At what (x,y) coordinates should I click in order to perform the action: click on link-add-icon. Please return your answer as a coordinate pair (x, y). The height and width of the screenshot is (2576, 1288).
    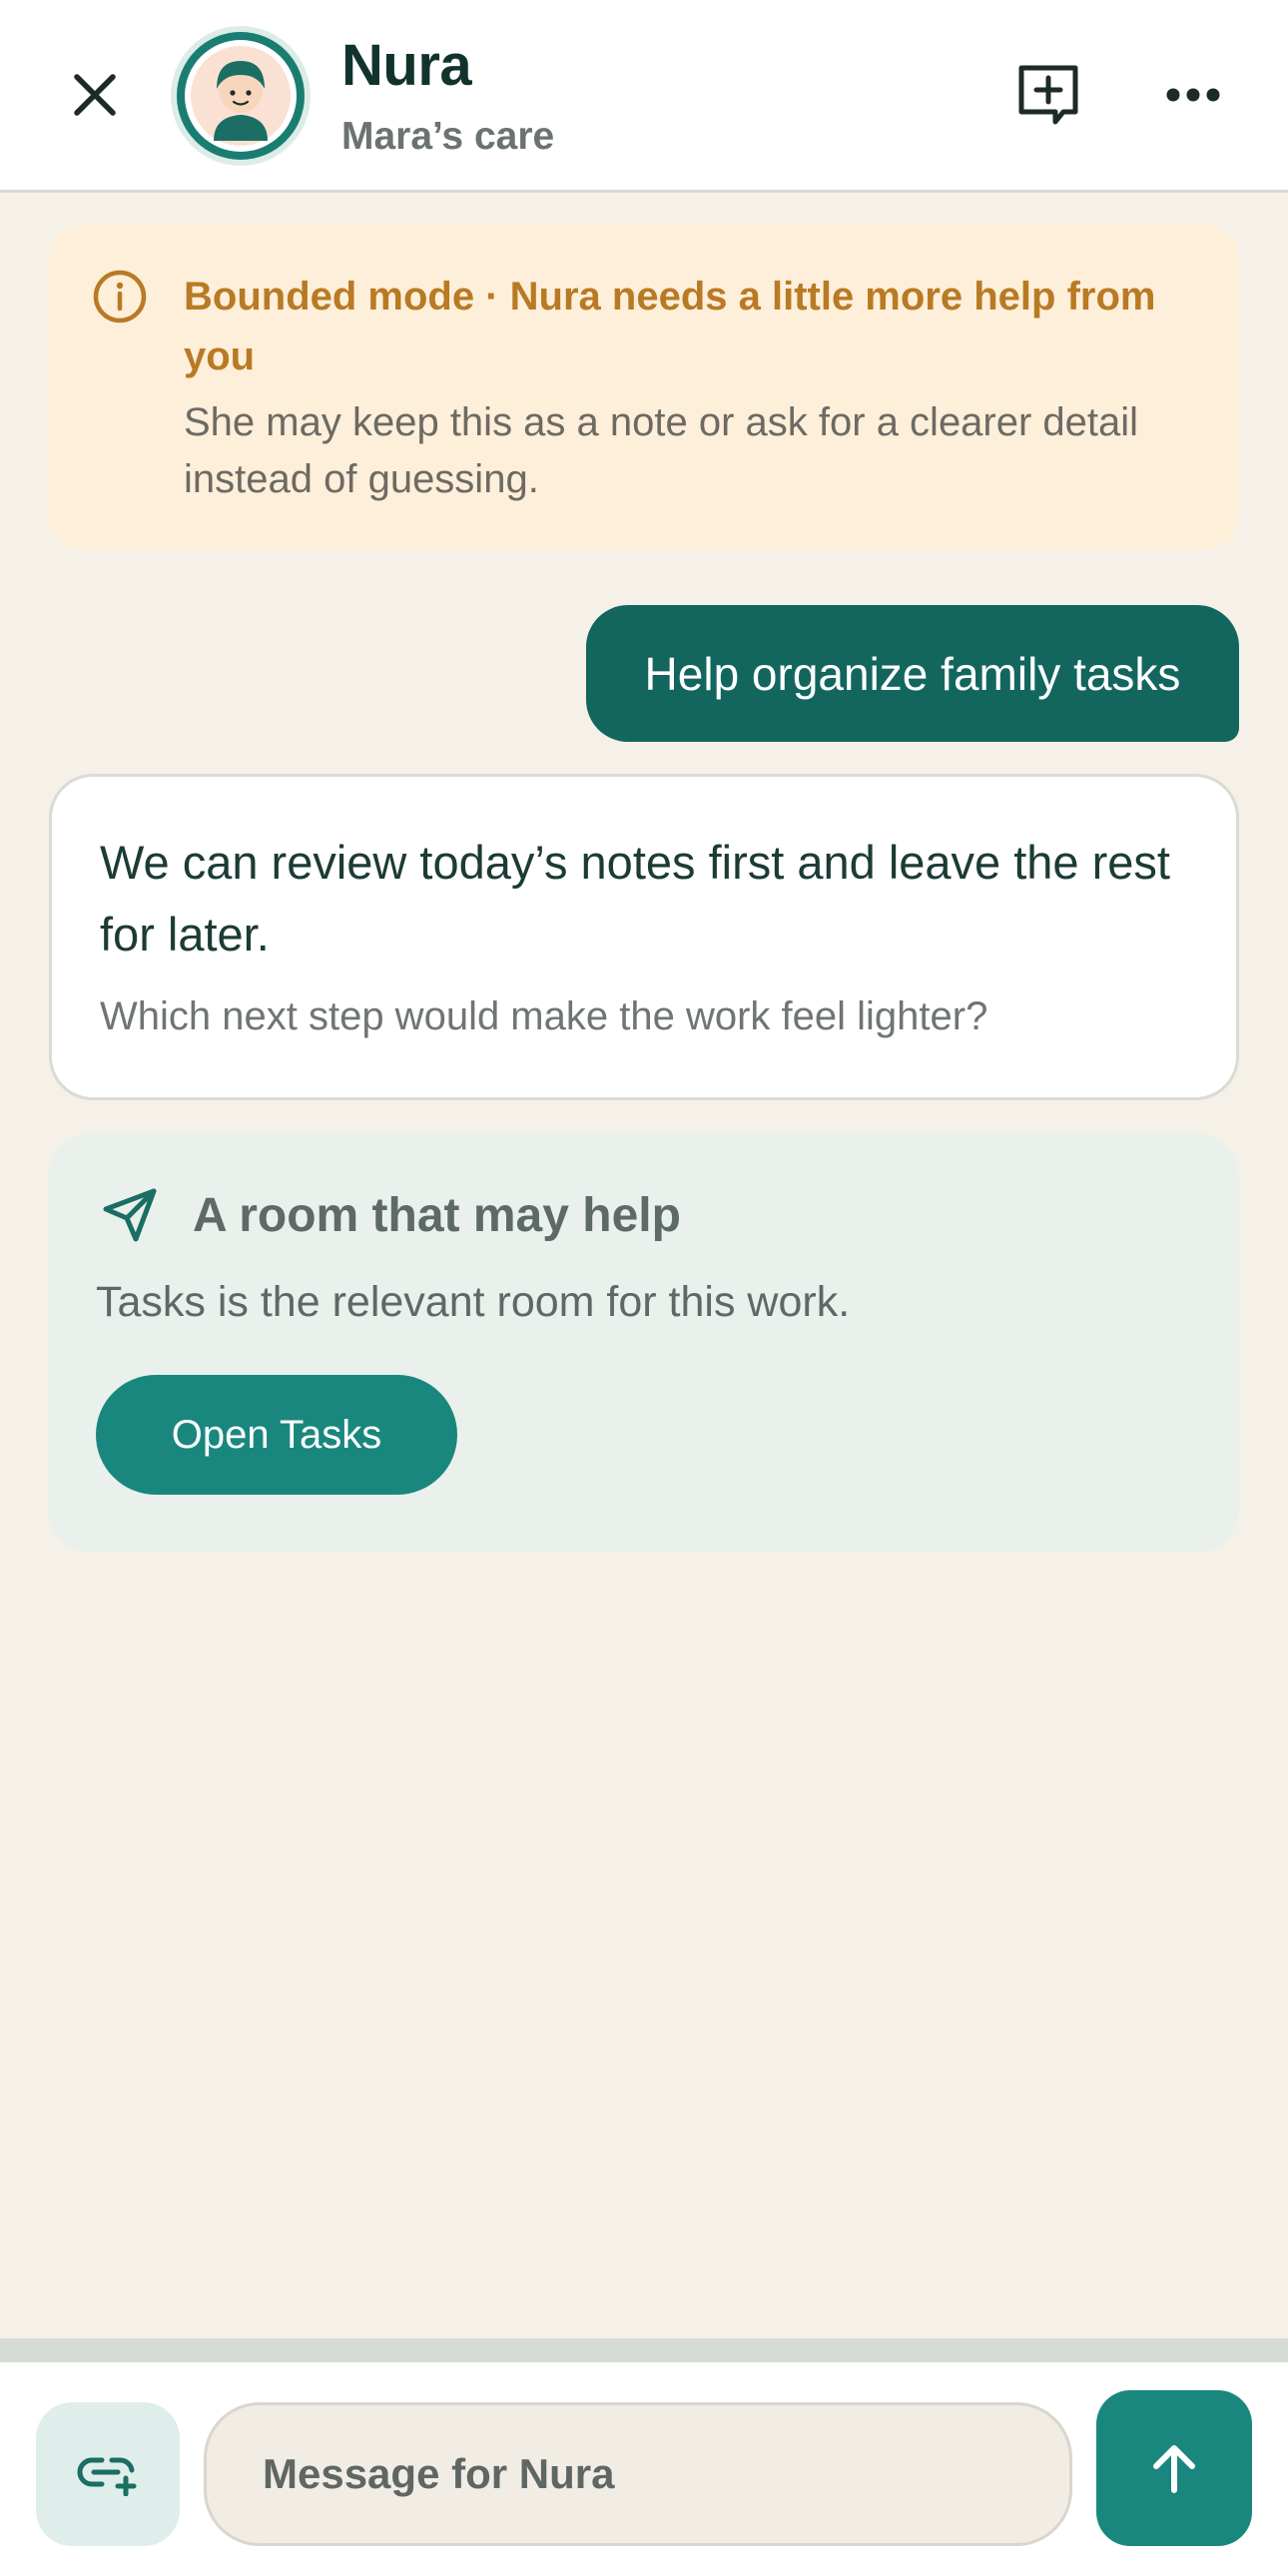
    Looking at the image, I should click on (107, 2476).